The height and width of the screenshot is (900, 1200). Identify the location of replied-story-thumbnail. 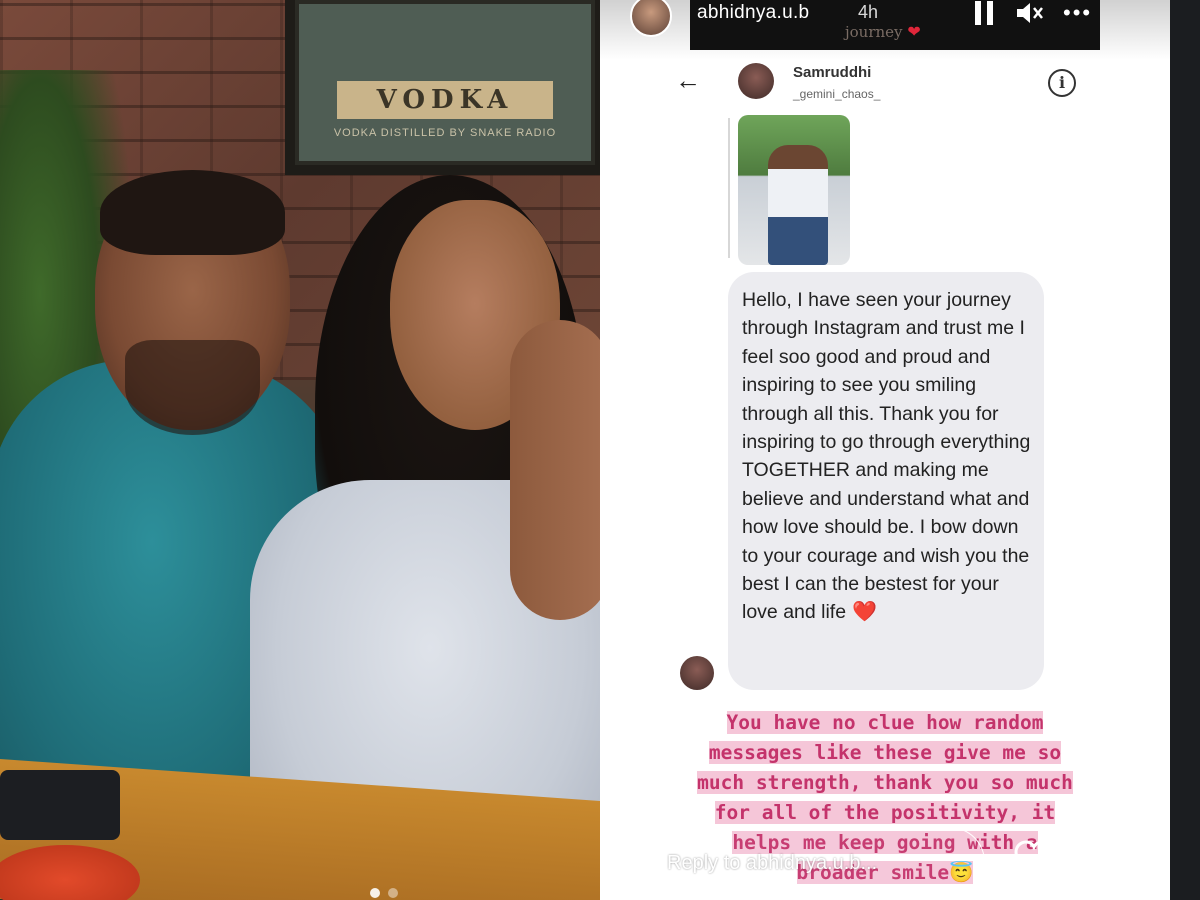
(794, 190).